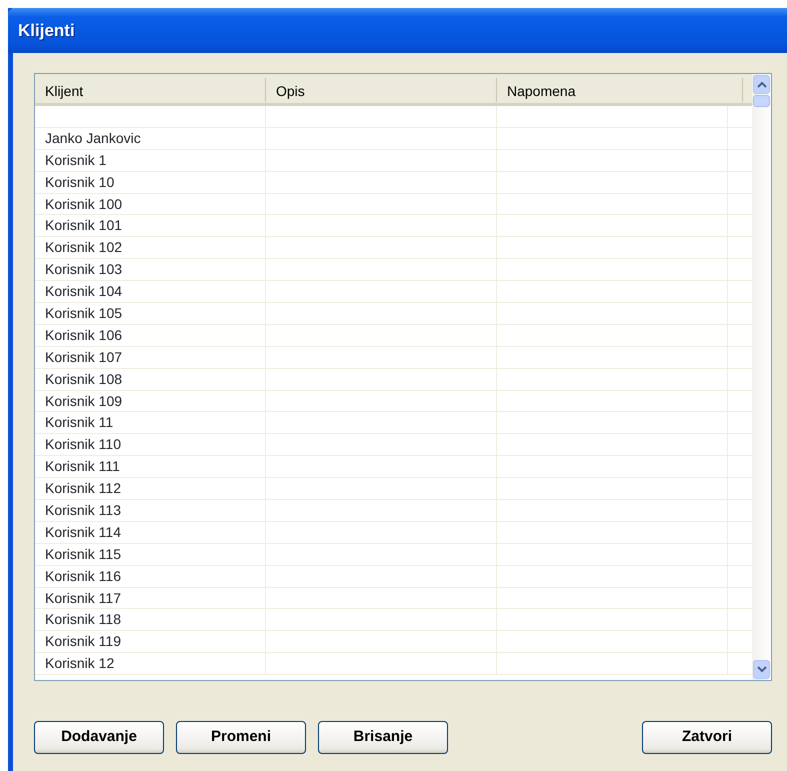 This screenshot has height=771, width=787. I want to click on table-cell: Korisnik 101, so click(150, 225).